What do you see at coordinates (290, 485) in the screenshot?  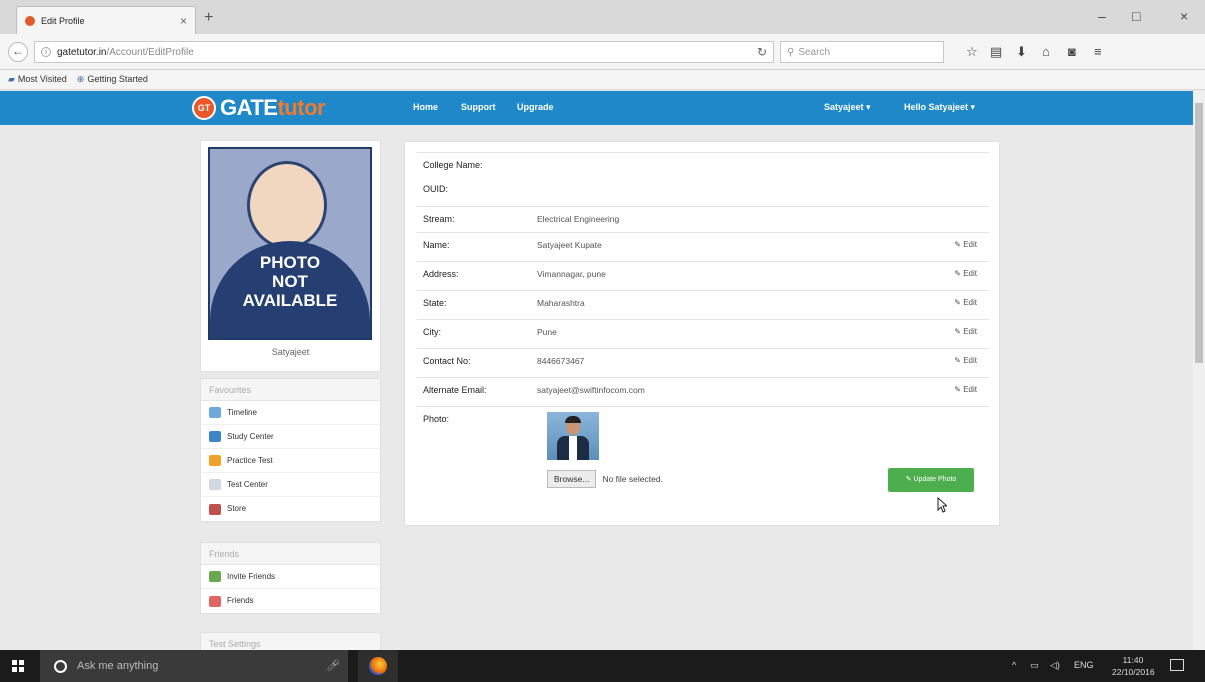 I see `sidebar-item-test-center: Test Center` at bounding box center [290, 485].